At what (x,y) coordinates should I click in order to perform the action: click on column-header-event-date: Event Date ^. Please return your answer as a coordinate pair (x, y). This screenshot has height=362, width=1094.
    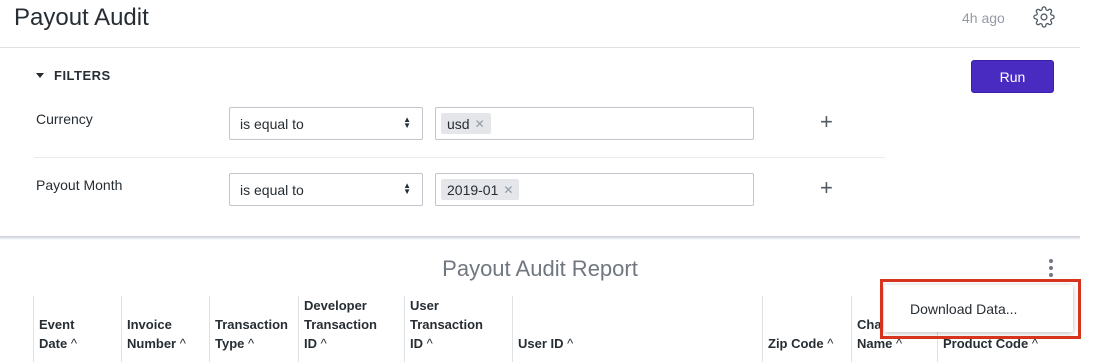
    Looking at the image, I should click on (77, 329).